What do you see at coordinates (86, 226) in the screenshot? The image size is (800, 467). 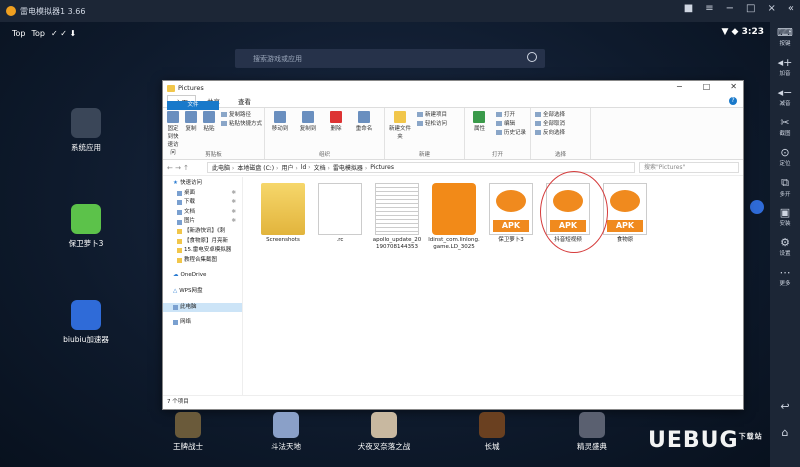 I see `desktop-app-baoweiluobo: 保卫萝卜3` at bounding box center [86, 226].